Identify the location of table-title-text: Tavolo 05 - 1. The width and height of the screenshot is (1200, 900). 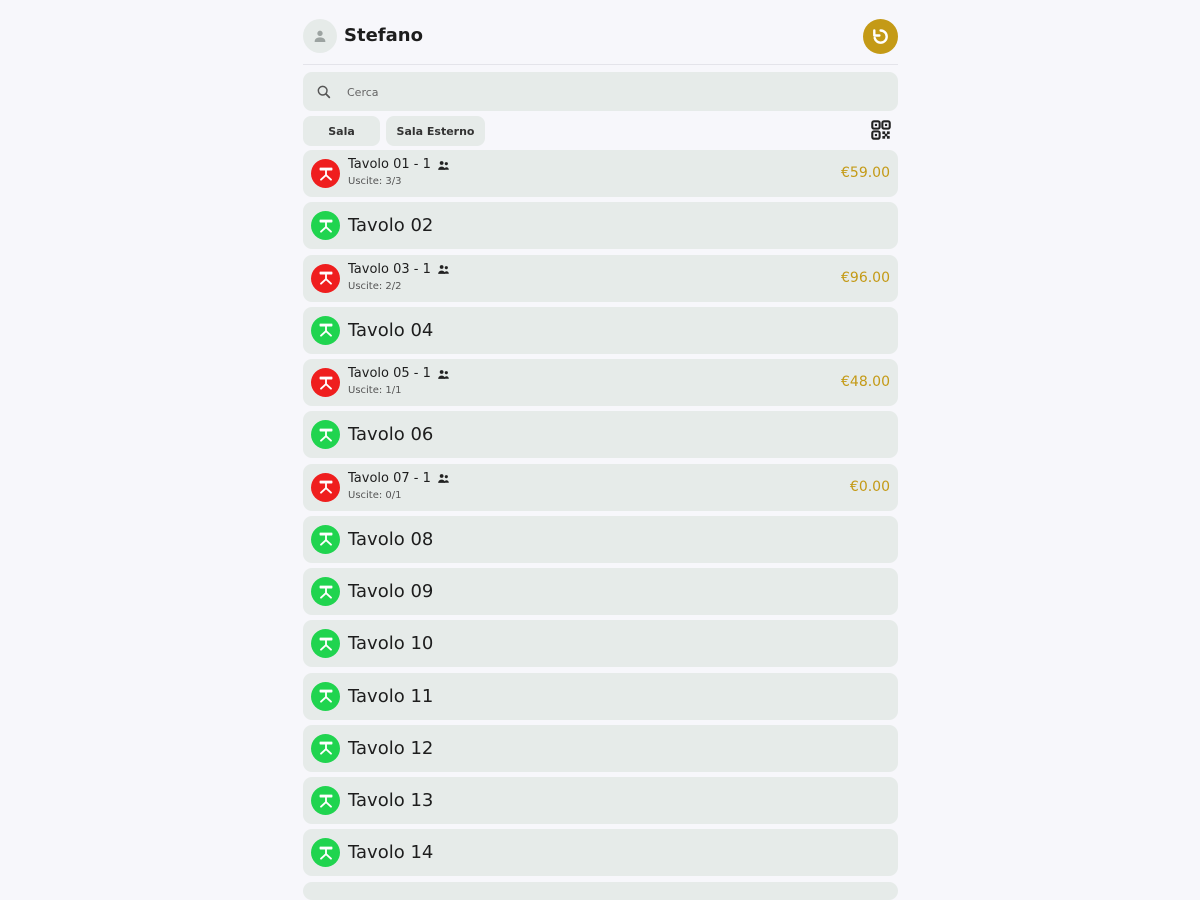
(389, 373).